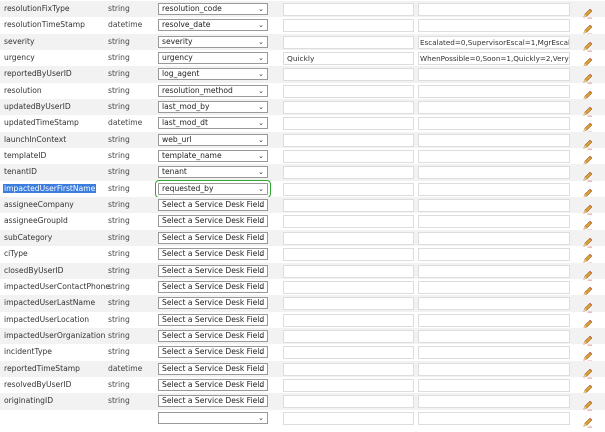  Describe the element at coordinates (348, 59) in the screenshot. I see `default-value-input: Quickly` at that location.